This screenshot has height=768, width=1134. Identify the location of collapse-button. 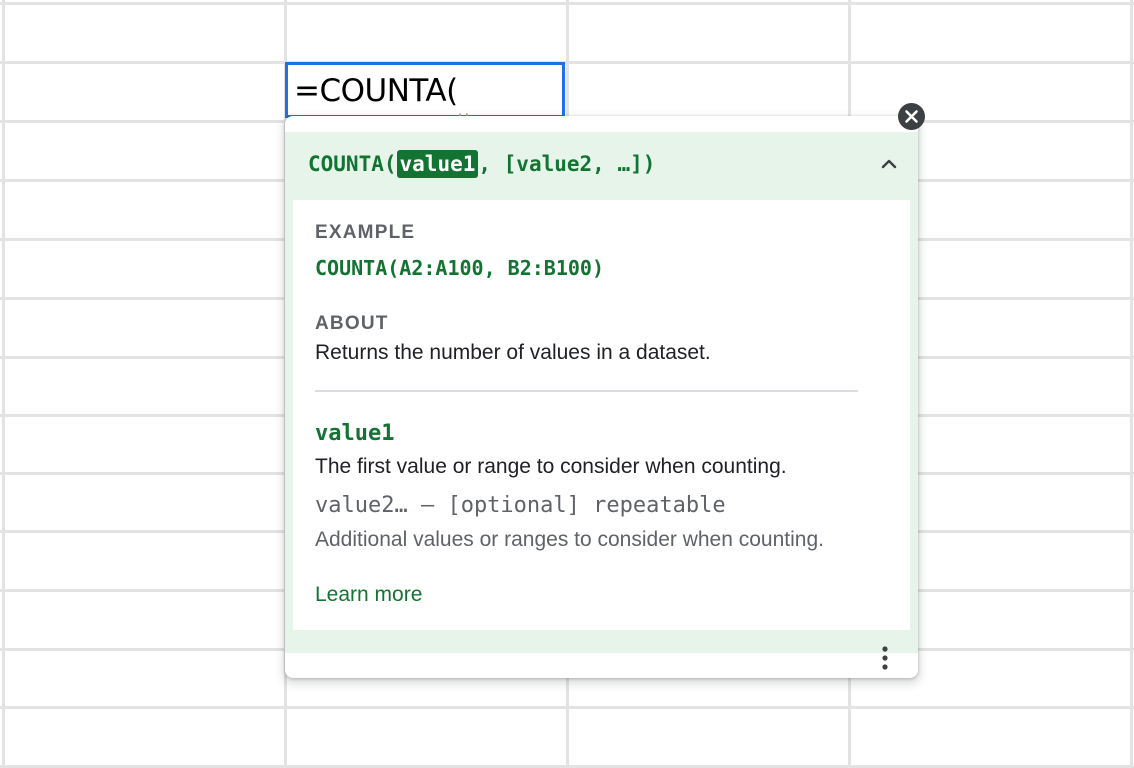
(889, 164).